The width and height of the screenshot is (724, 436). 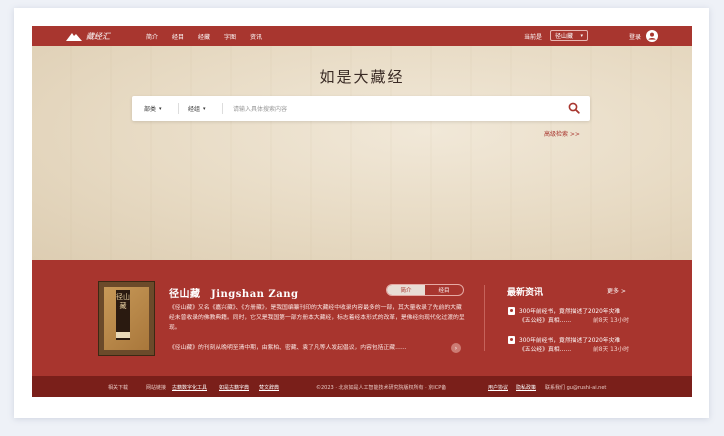 What do you see at coordinates (150, 109) in the screenshot?
I see `category-dropdown-label: 部类` at bounding box center [150, 109].